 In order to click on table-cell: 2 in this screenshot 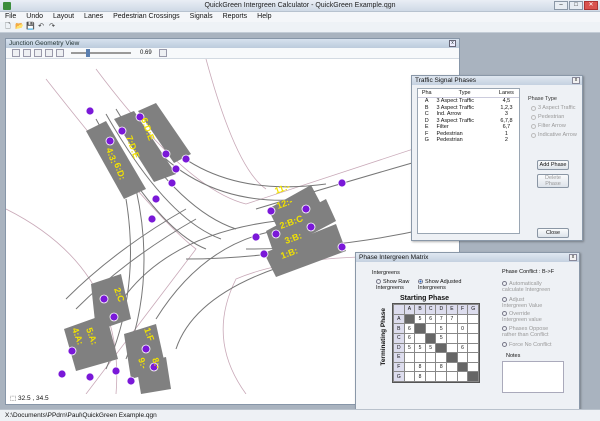, I will do `click(506, 140)`.